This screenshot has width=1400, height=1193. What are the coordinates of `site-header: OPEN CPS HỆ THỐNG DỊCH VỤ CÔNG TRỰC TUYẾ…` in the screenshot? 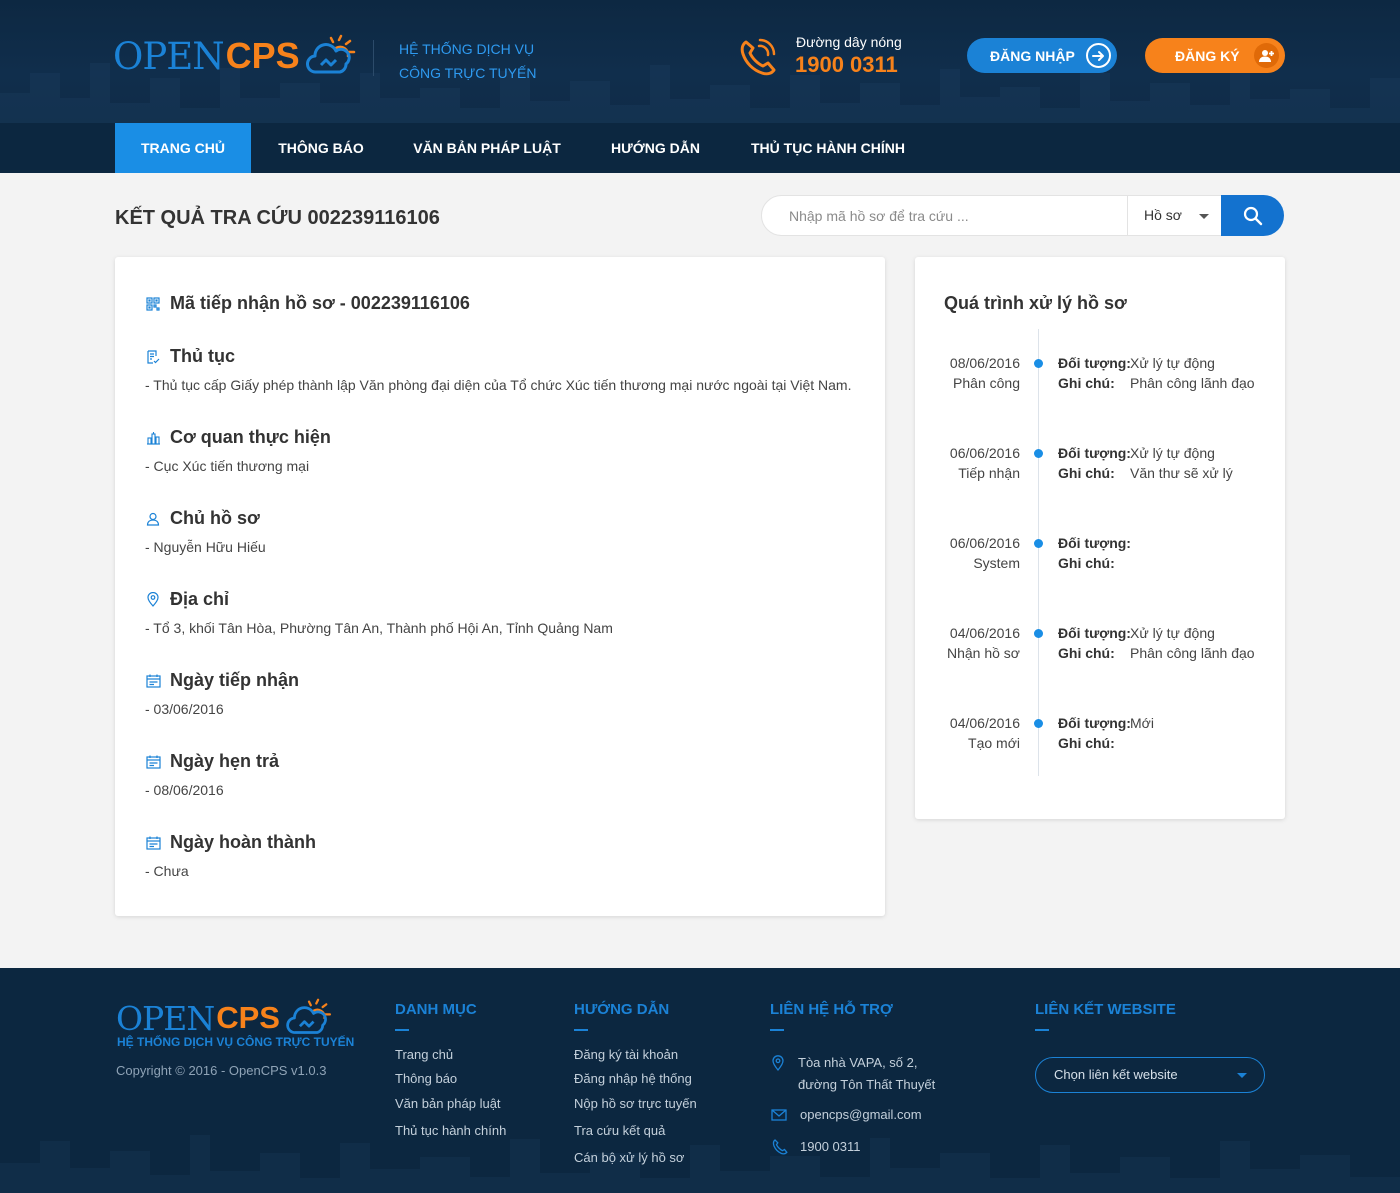 It's located at (700, 61).